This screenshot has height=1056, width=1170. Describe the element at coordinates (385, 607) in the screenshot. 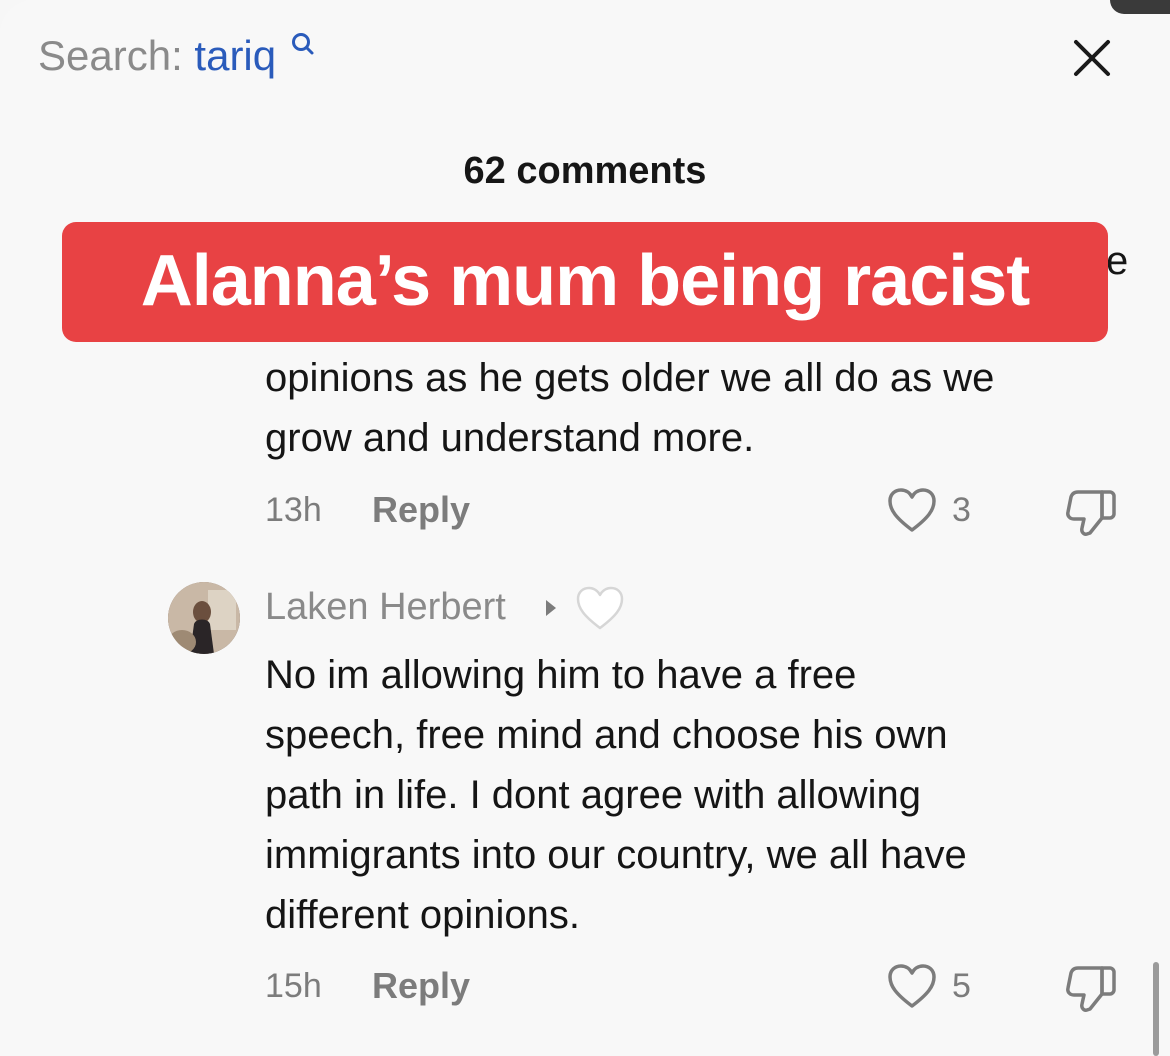

I see `comment-username: Laken Herbert` at that location.